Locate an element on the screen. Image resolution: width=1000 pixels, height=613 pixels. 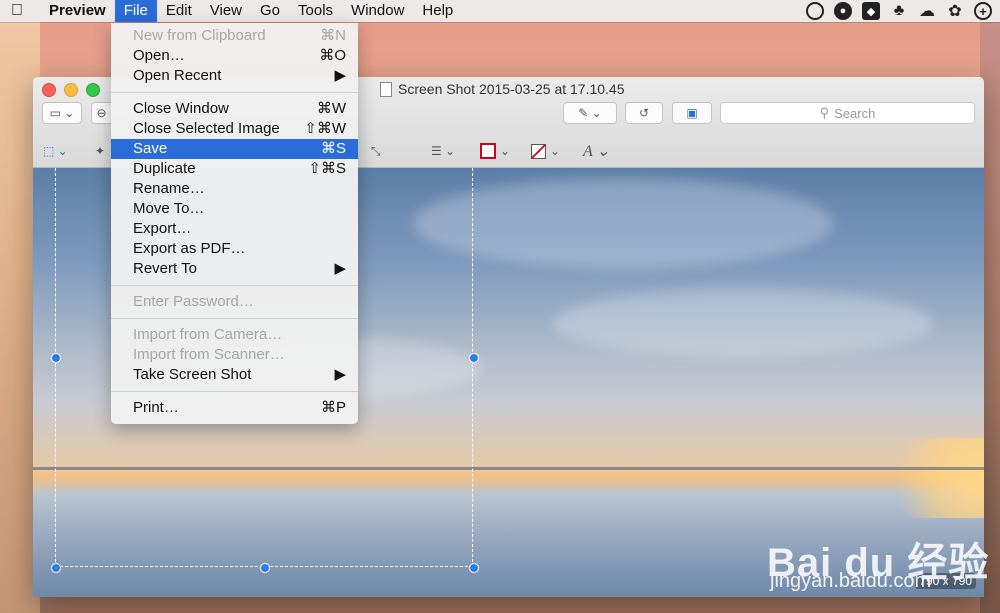
menu-item-new-from-clipboard: New from Clipboard ⌘N is located at coordinates (239, 35).